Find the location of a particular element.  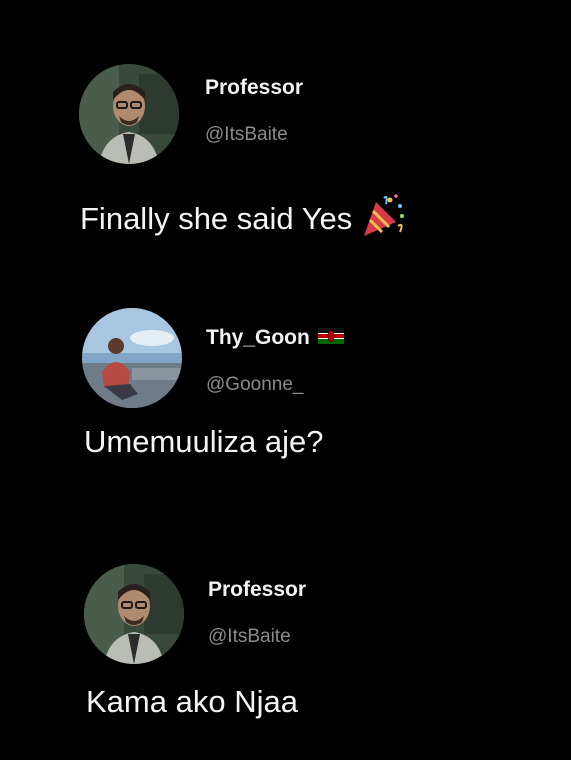

tweet-text: Kama ako Njaa is located at coordinates (192, 702).